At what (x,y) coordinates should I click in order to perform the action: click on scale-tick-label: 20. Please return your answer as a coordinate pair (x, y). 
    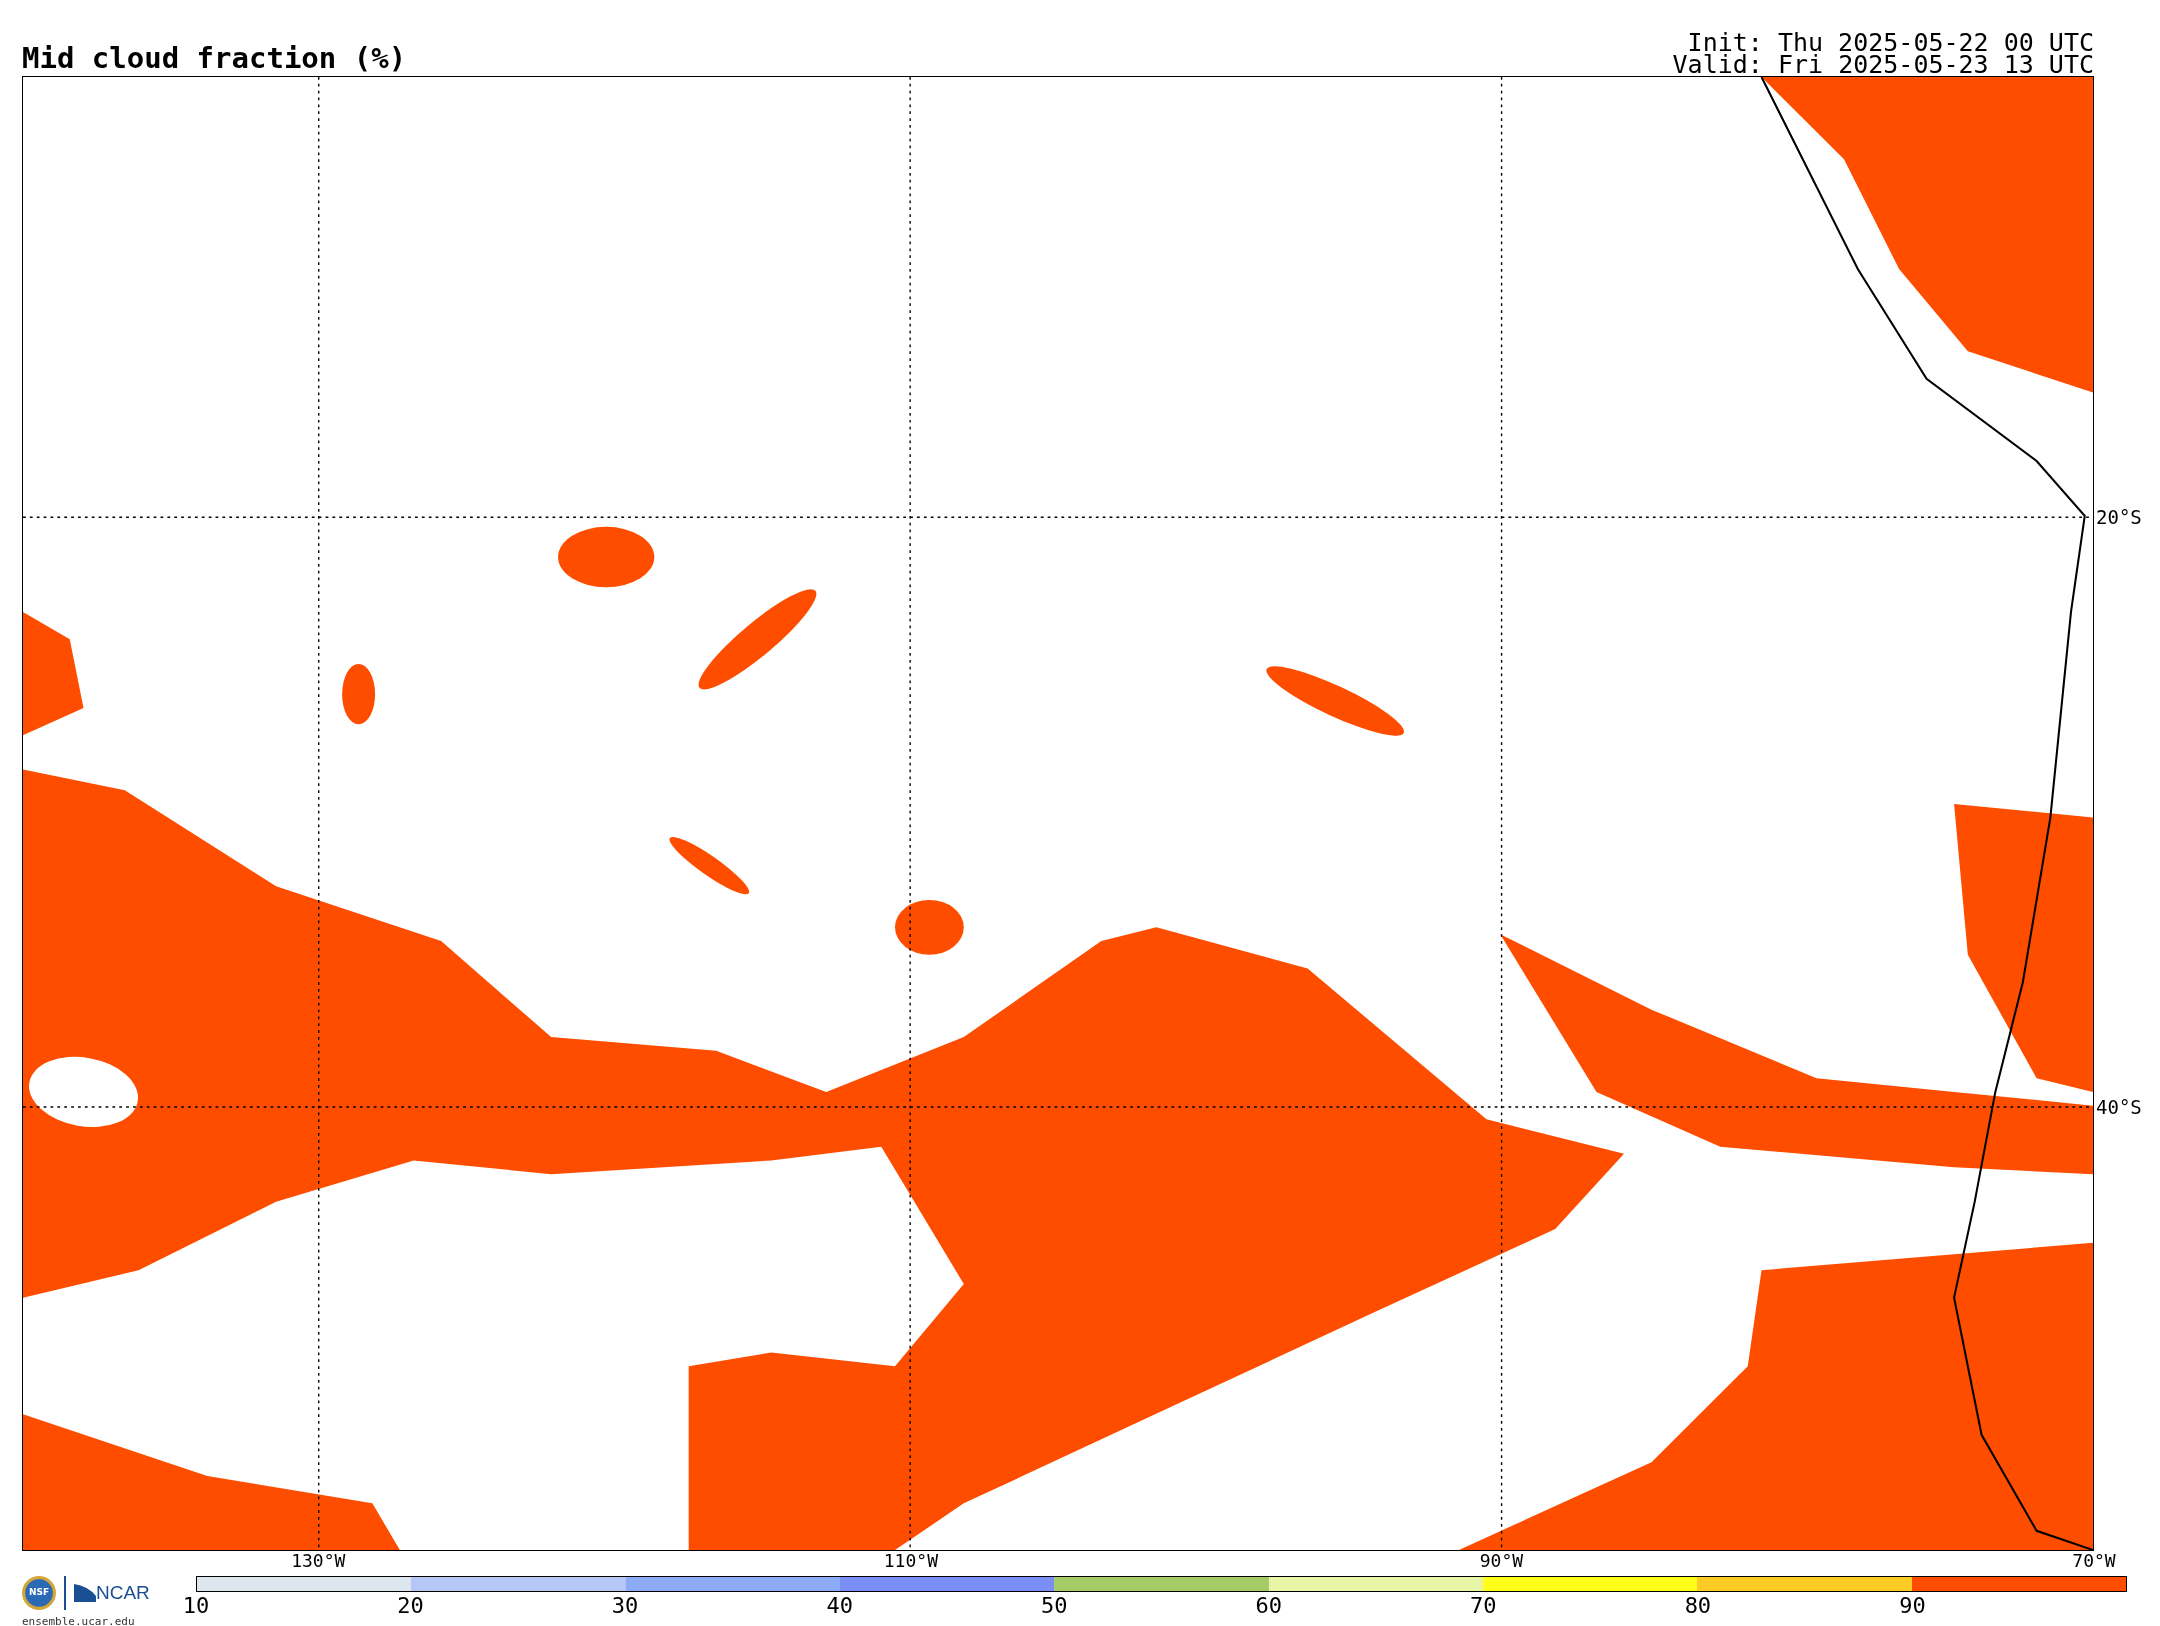
    Looking at the image, I should click on (410, 1606).